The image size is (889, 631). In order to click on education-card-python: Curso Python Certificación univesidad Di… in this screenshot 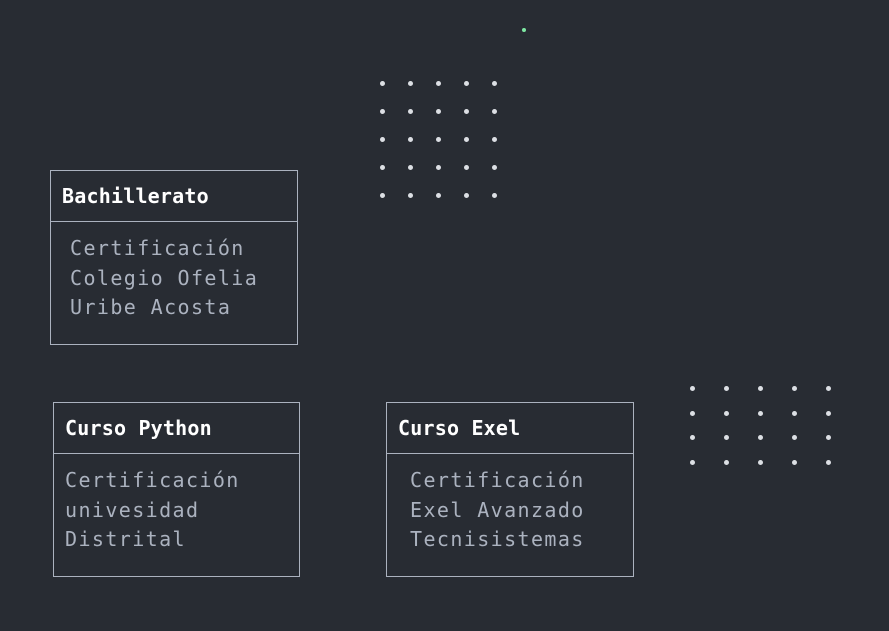, I will do `click(176, 489)`.